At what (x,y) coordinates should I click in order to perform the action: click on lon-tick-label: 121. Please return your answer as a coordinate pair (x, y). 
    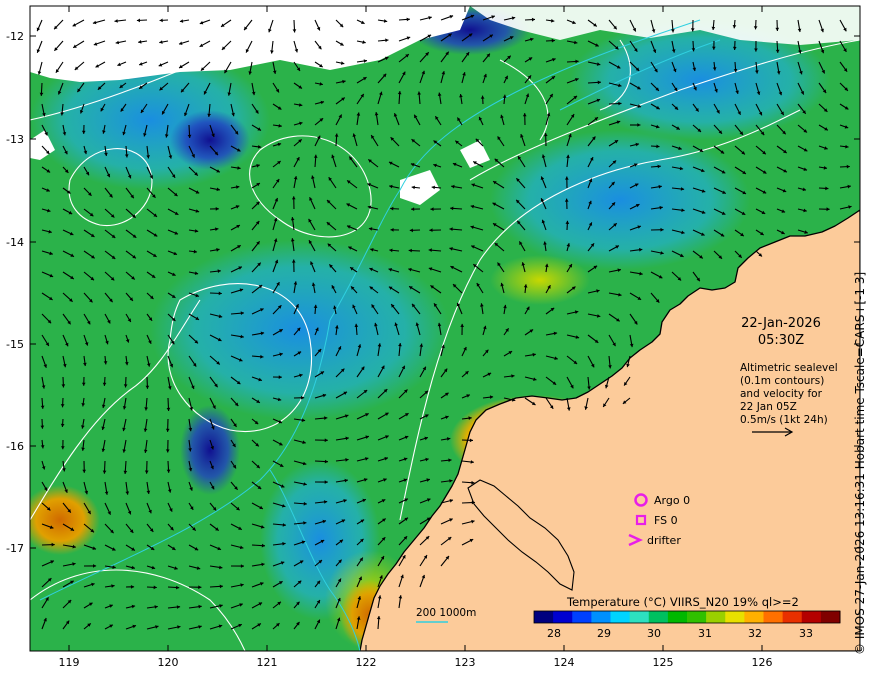
    Looking at the image, I should click on (267, 662).